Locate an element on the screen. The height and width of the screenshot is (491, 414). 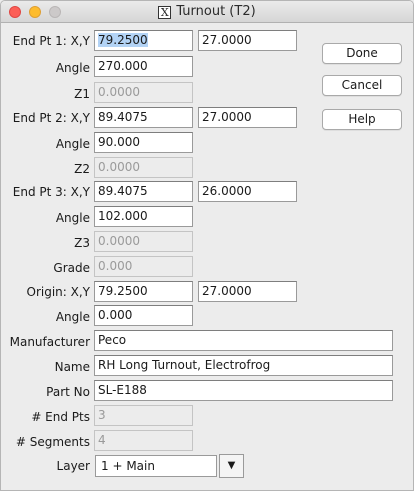
angle-2-label: Angle is located at coordinates (72, 144).